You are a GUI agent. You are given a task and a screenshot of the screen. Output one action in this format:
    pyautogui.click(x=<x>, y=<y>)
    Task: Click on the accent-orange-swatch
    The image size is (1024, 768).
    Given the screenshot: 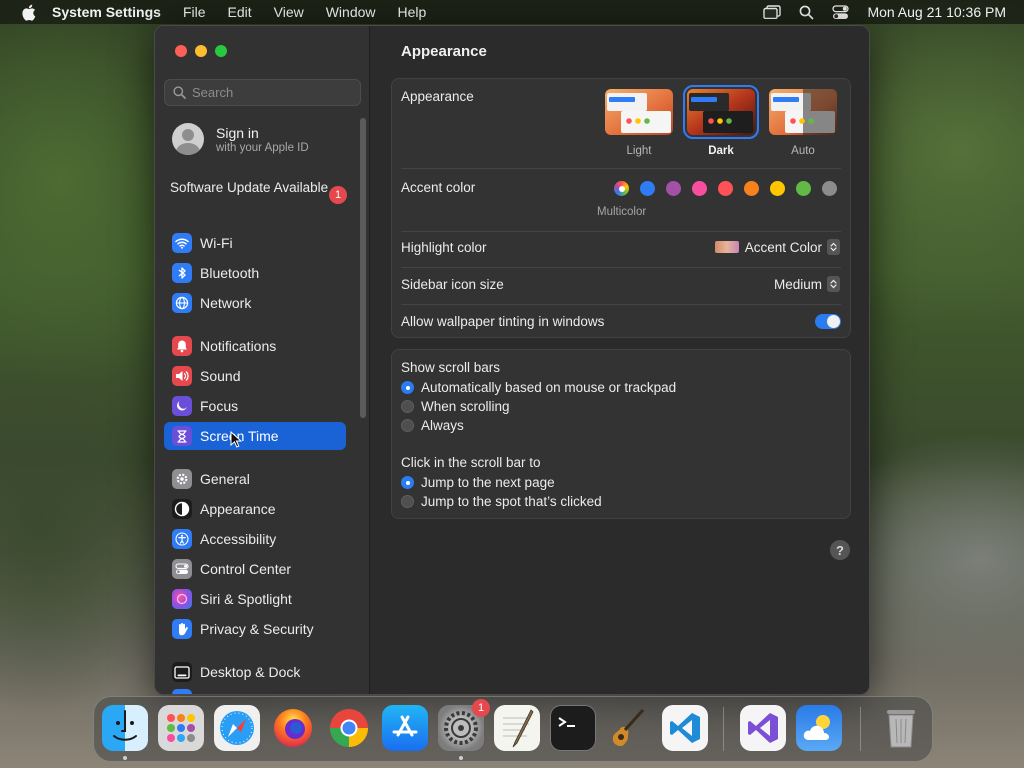 What is the action you would take?
    pyautogui.click(x=751, y=188)
    